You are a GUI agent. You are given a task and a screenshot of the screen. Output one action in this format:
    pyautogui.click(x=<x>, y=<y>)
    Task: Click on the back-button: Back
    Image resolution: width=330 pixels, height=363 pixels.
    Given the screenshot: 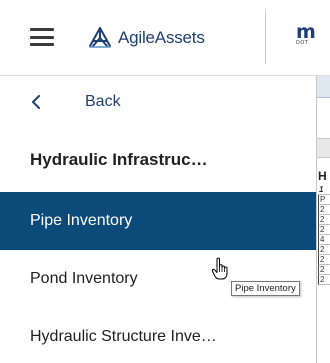 What is the action you would take?
    pyautogui.click(x=158, y=102)
    